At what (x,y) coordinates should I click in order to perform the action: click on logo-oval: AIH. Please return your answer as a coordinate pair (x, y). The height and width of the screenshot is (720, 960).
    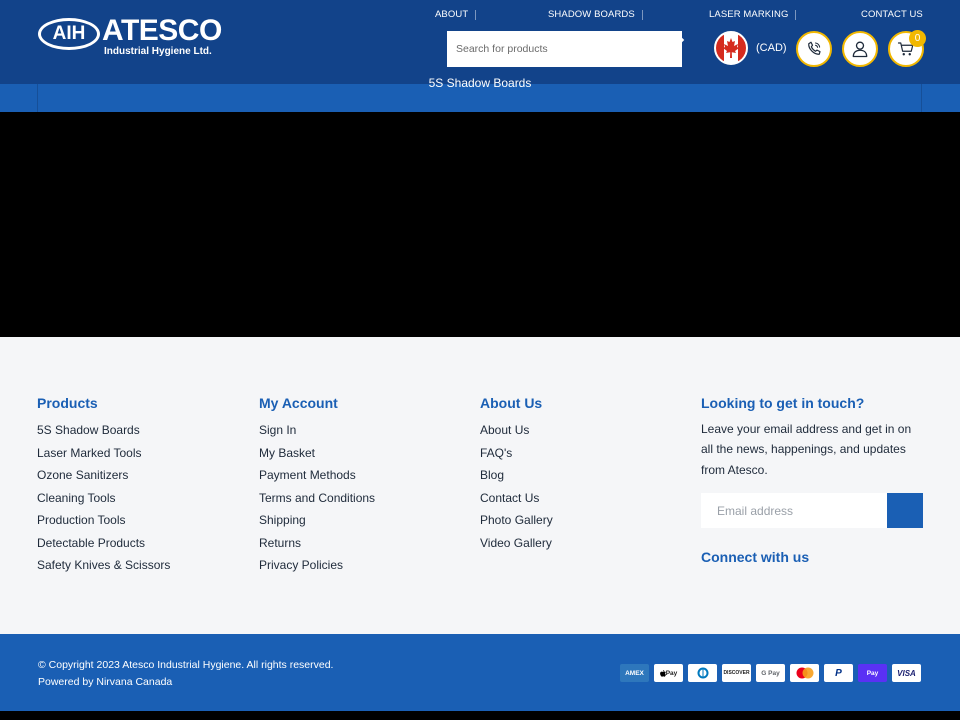
    Looking at the image, I should click on (69, 34).